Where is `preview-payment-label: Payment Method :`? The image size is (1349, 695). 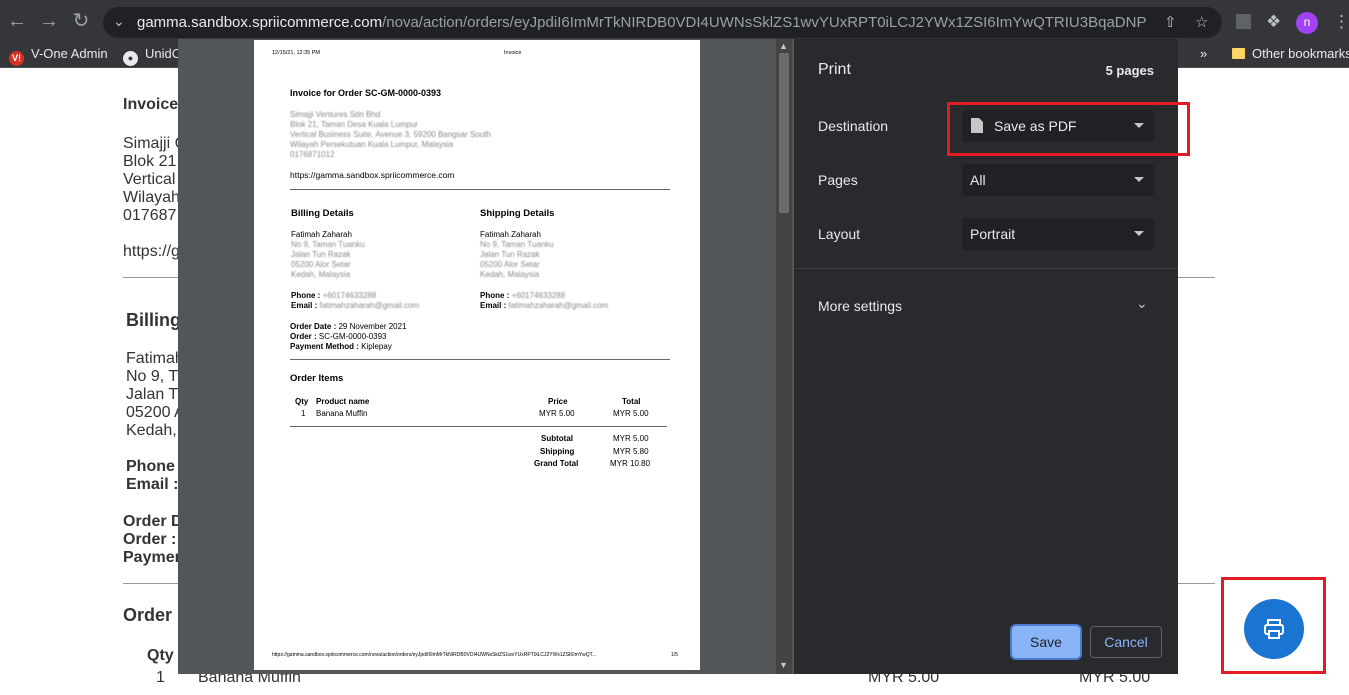
preview-payment-label: Payment Method : is located at coordinates (324, 346).